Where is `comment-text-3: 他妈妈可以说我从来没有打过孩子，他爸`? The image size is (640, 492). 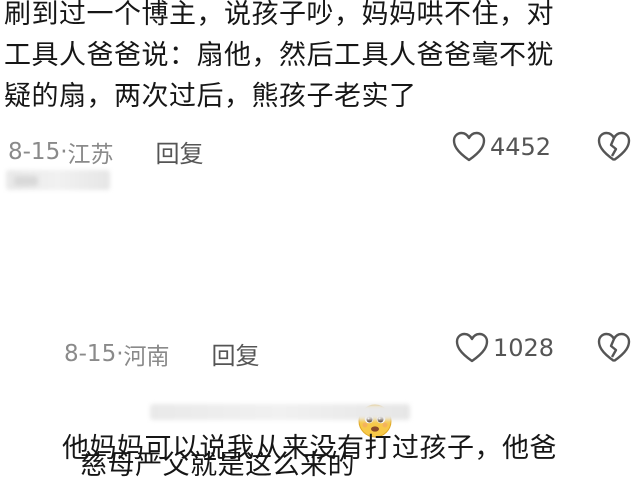 comment-text-3: 他妈妈可以说我从来没有打过孩子，他爸 is located at coordinates (309, 448).